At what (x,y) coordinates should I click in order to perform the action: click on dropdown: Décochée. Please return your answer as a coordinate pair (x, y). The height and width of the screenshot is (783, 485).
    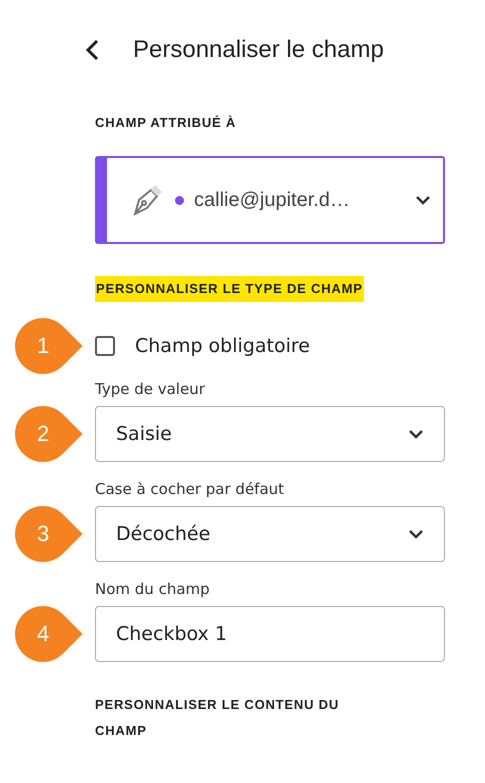
    Looking at the image, I should click on (270, 534).